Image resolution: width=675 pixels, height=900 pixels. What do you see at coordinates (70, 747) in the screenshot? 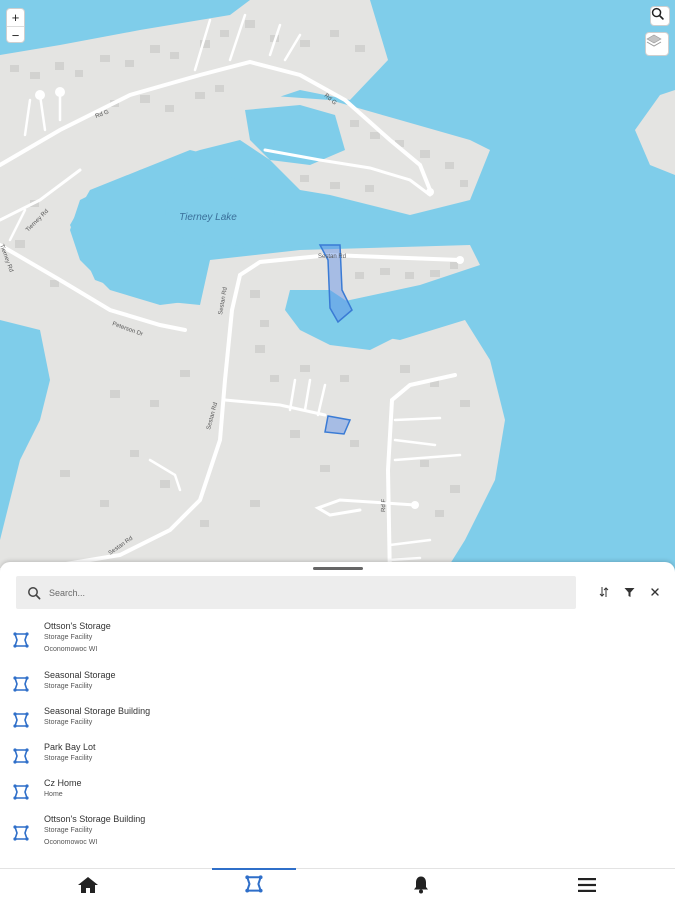
I see `item-name: Park Bay Lot` at bounding box center [70, 747].